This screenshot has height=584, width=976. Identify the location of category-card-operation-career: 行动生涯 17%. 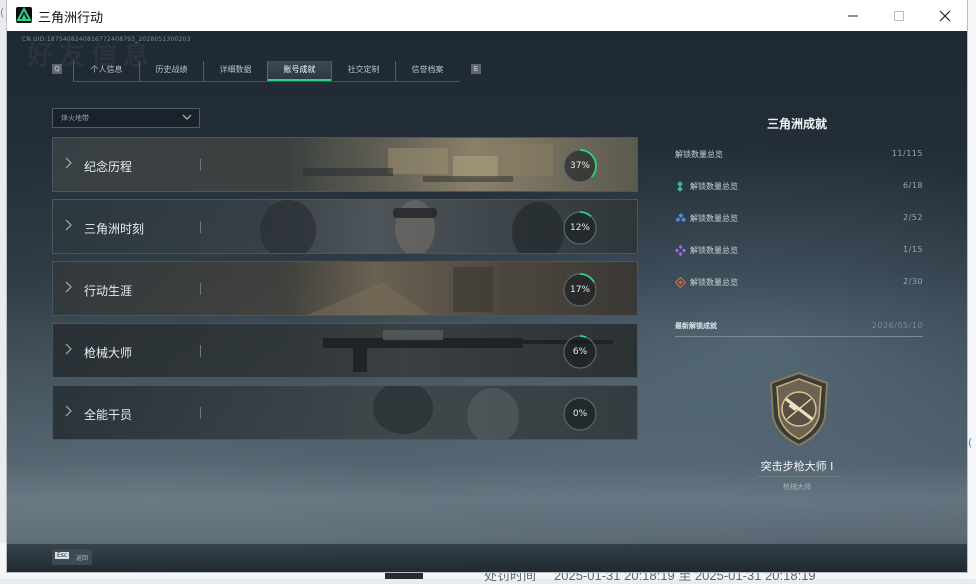
(345, 288).